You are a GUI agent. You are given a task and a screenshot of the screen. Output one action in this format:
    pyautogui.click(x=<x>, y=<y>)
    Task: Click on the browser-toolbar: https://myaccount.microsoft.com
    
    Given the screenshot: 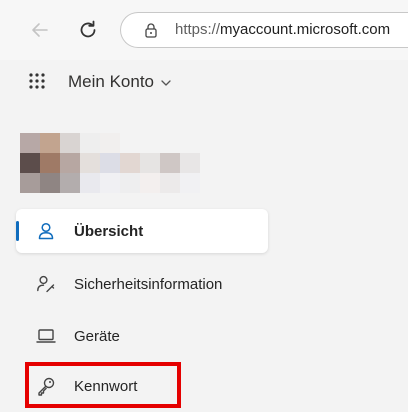 What is the action you would take?
    pyautogui.click(x=204, y=30)
    